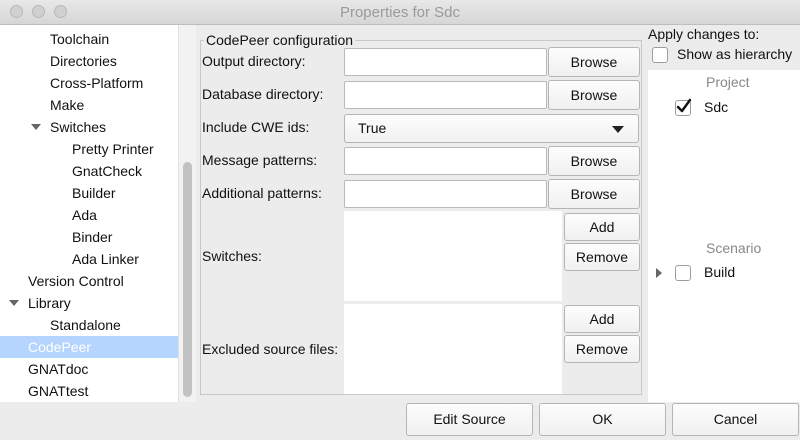  Describe the element at coordinates (445, 62) in the screenshot. I see `output-directory-field` at that location.